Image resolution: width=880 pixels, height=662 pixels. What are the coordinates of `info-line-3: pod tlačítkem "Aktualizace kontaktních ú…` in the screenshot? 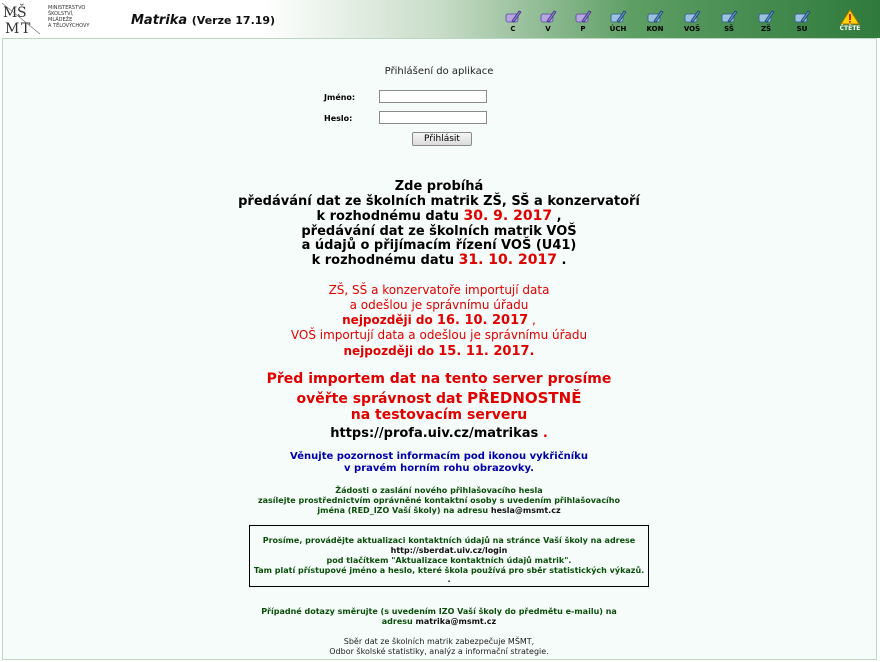 It's located at (449, 560).